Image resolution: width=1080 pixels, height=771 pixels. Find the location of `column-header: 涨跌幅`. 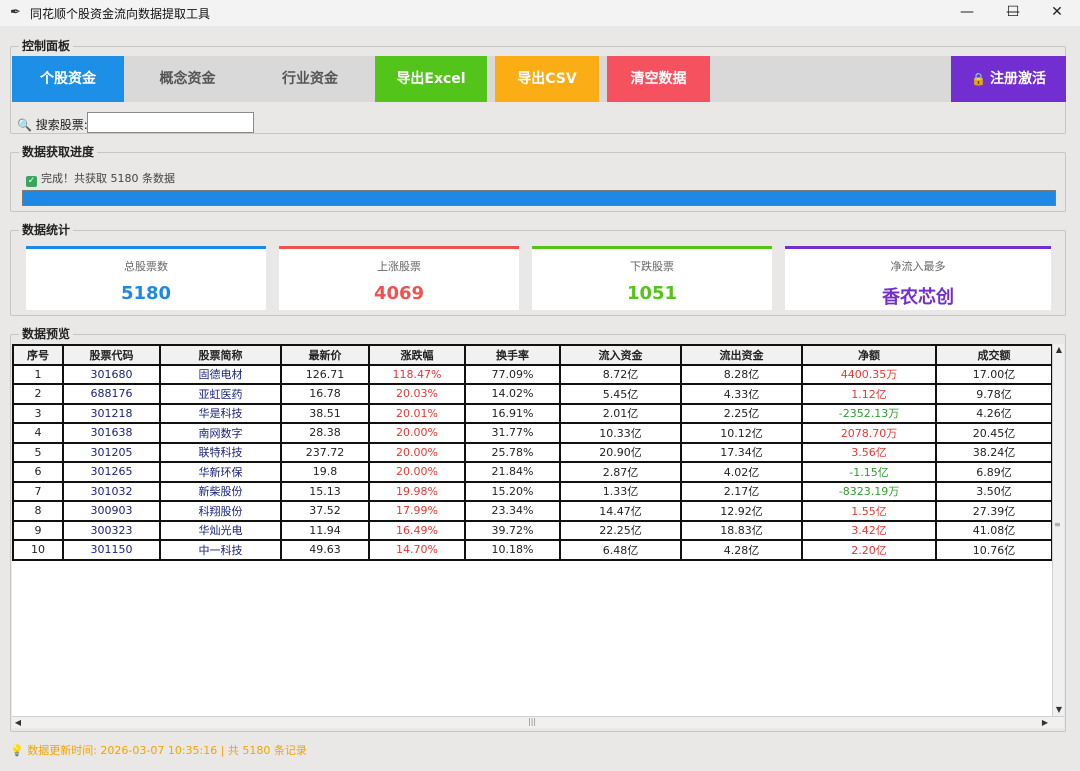

column-header: 涨跌幅 is located at coordinates (417, 355).